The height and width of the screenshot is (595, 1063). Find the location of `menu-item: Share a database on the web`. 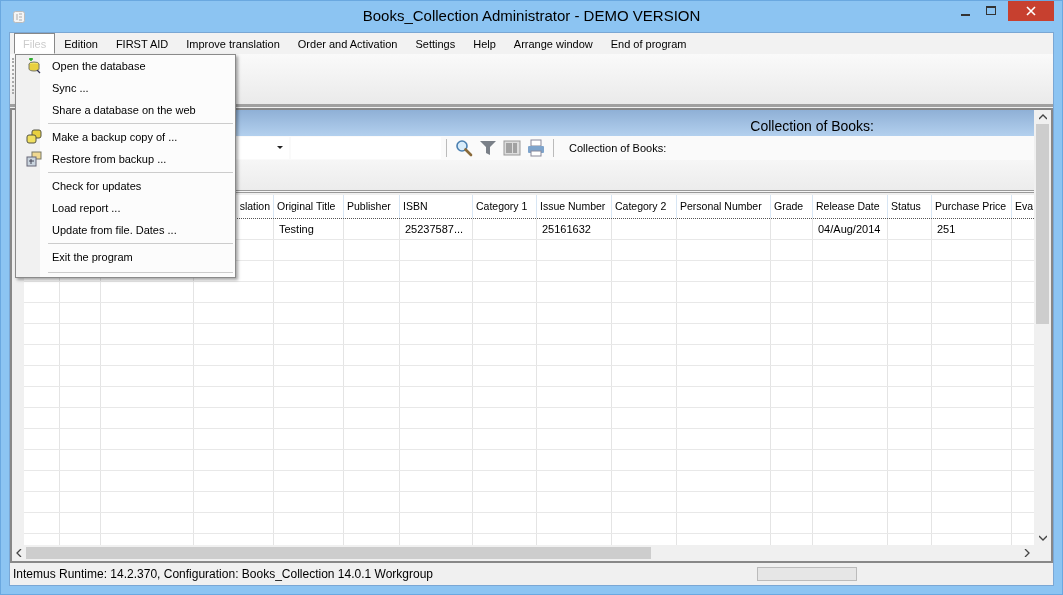

menu-item: Share a database on the web is located at coordinates (125, 110).